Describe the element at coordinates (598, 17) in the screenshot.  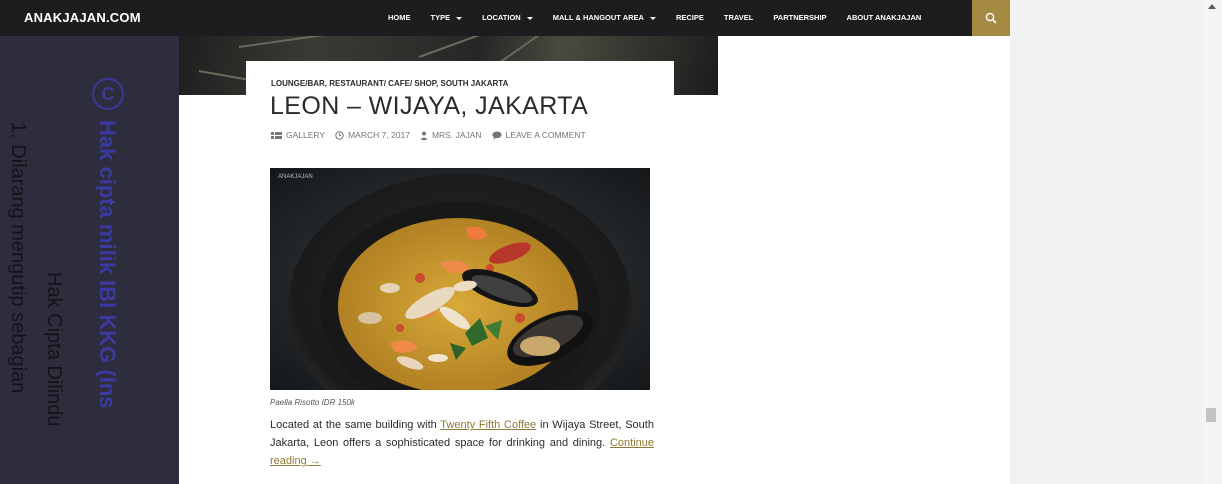
I see `nav-item-label: MALL & HANGOUT AREA` at that location.